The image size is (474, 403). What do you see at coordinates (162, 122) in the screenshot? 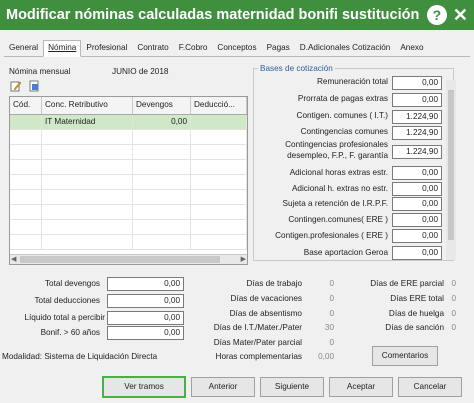
I see `cell-devengos: 0,00` at bounding box center [162, 122].